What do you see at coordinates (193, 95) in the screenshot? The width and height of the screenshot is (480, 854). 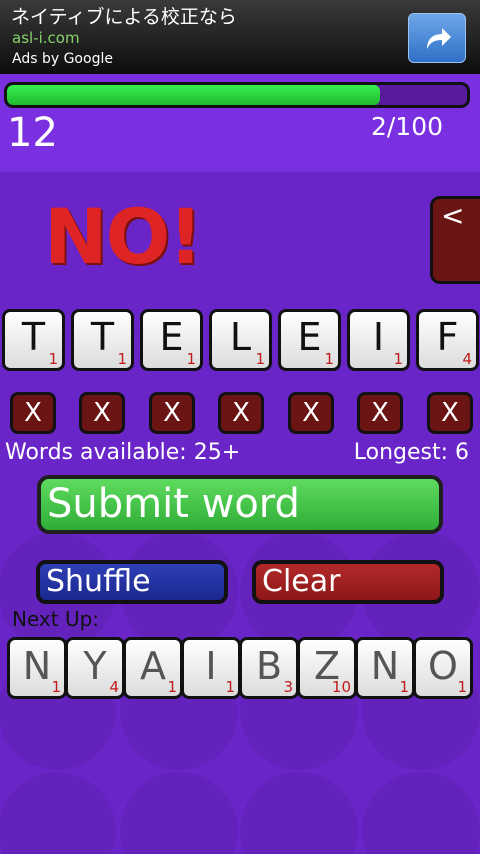 I see `progress-fill` at bounding box center [193, 95].